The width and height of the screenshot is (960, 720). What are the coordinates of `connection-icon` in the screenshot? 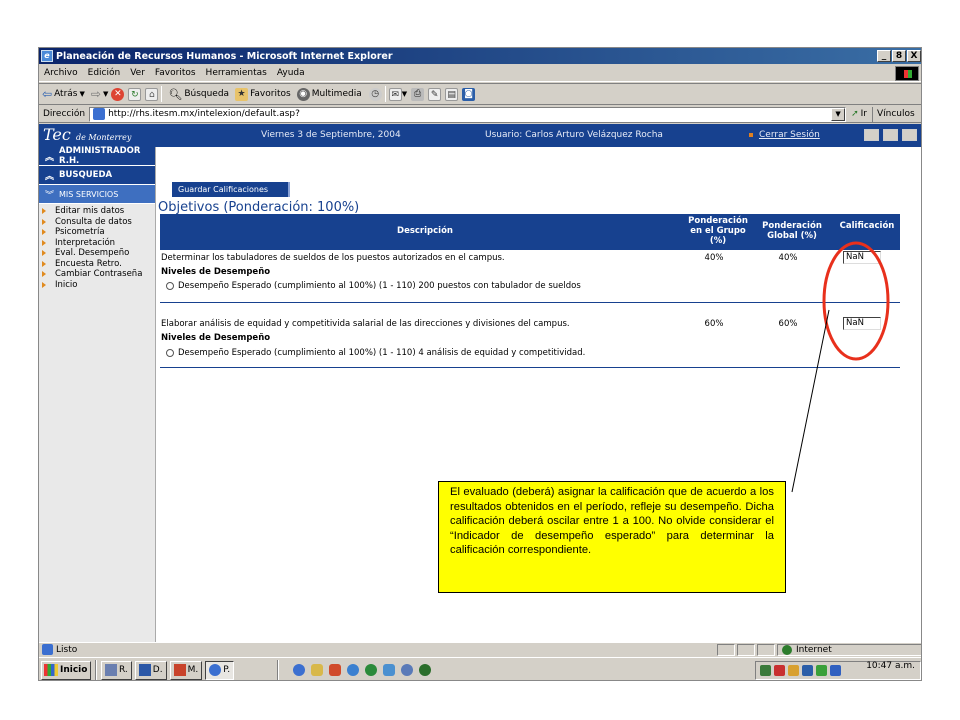 It's located at (835, 670).